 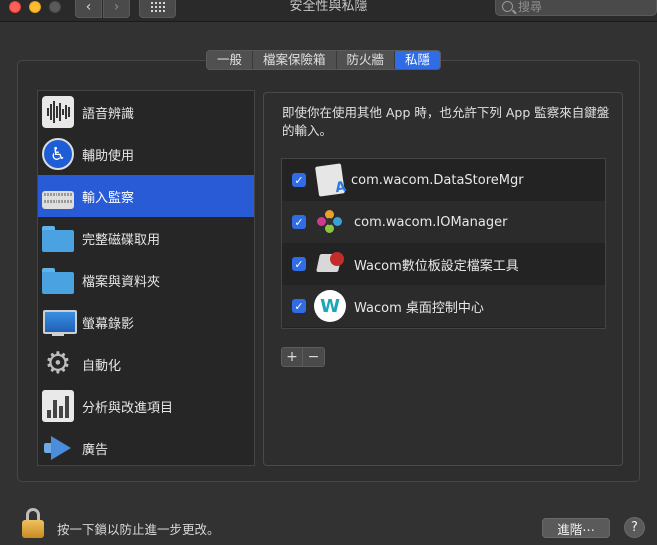 What do you see at coordinates (58, 363) in the screenshot?
I see `gear-icon: ⚙` at bounding box center [58, 363].